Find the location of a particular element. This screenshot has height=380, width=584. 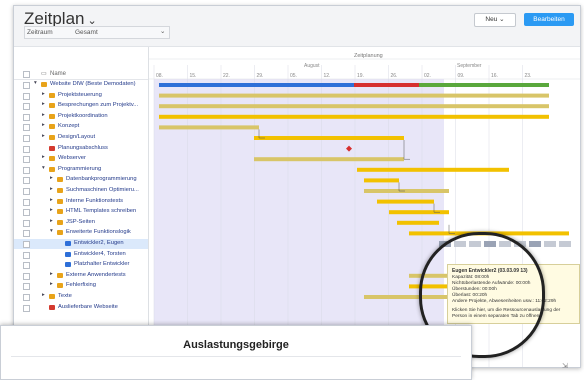

name-column-header: Name is located at coordinates (58, 74).